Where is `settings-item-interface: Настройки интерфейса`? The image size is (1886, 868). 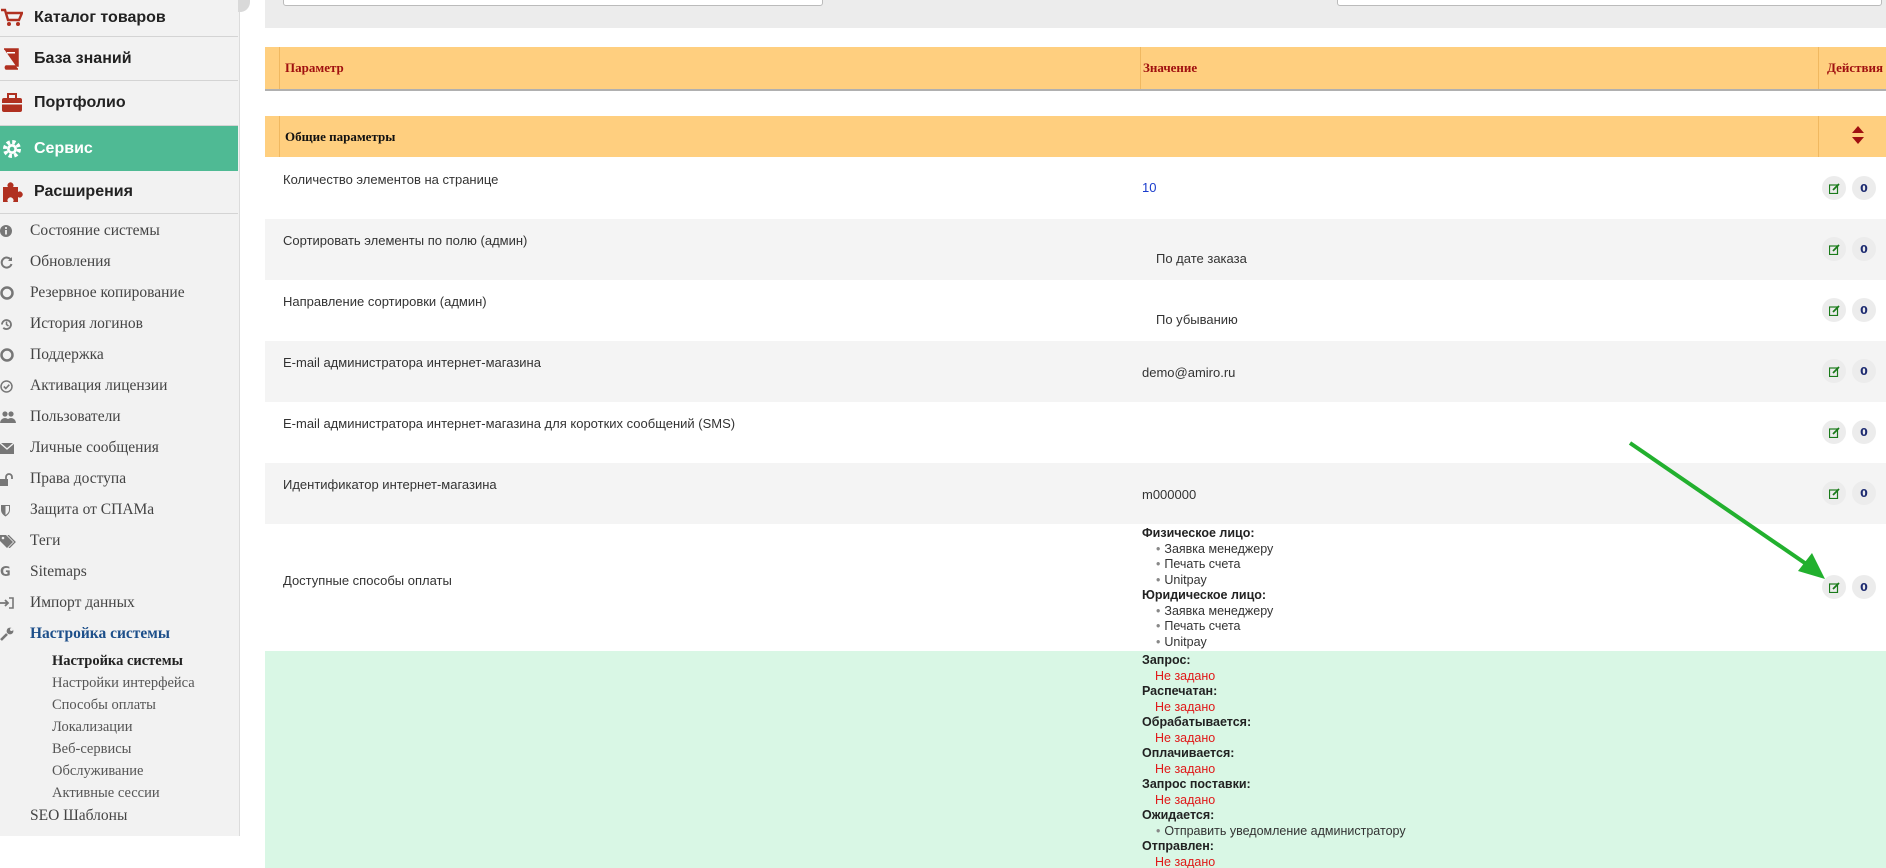 settings-item-interface: Настройки интерфейса is located at coordinates (123, 683).